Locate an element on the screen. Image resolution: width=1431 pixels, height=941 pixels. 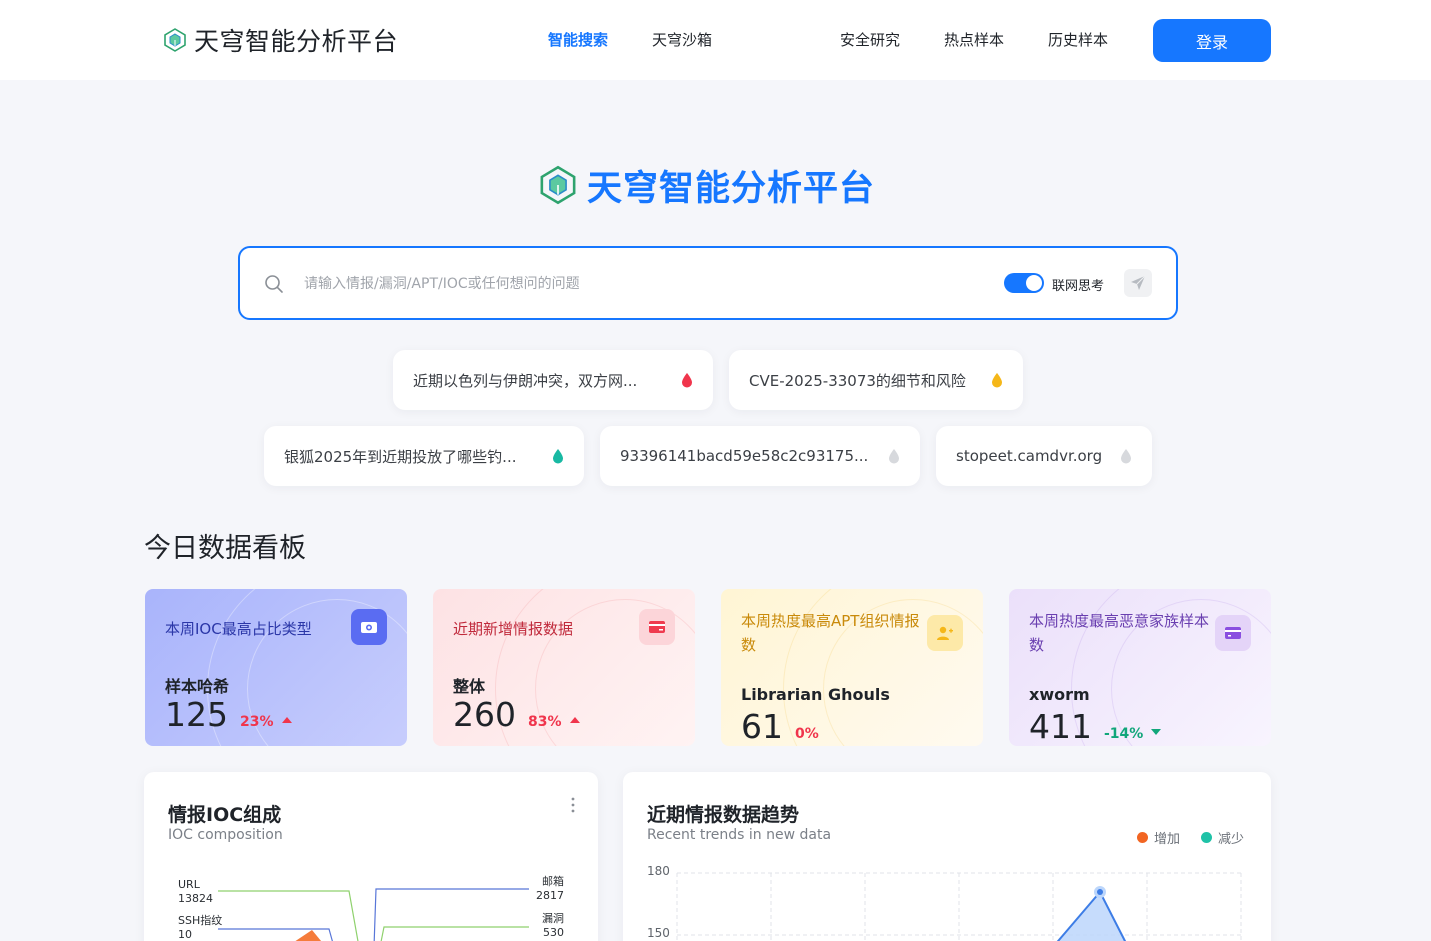
stat-card-metric: 260 83% is located at coordinates (516, 714).